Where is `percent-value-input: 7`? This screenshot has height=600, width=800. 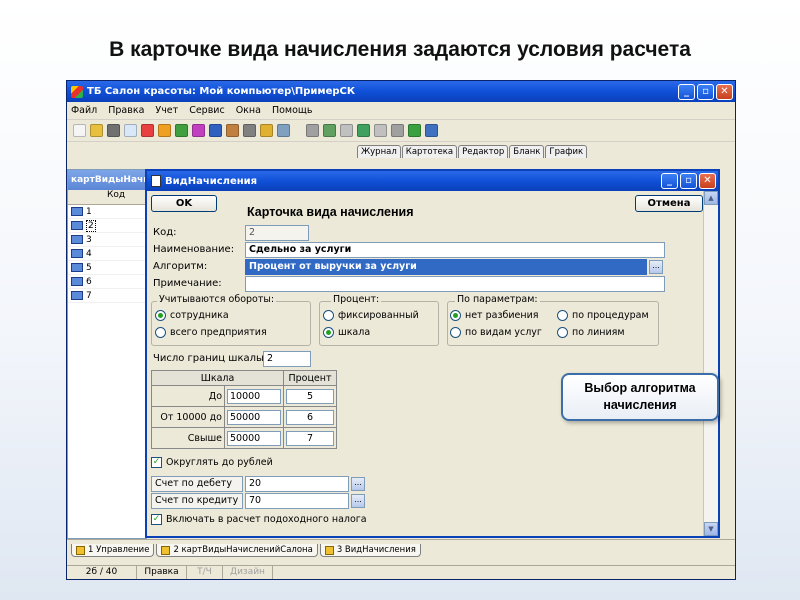 percent-value-input: 7 is located at coordinates (310, 438).